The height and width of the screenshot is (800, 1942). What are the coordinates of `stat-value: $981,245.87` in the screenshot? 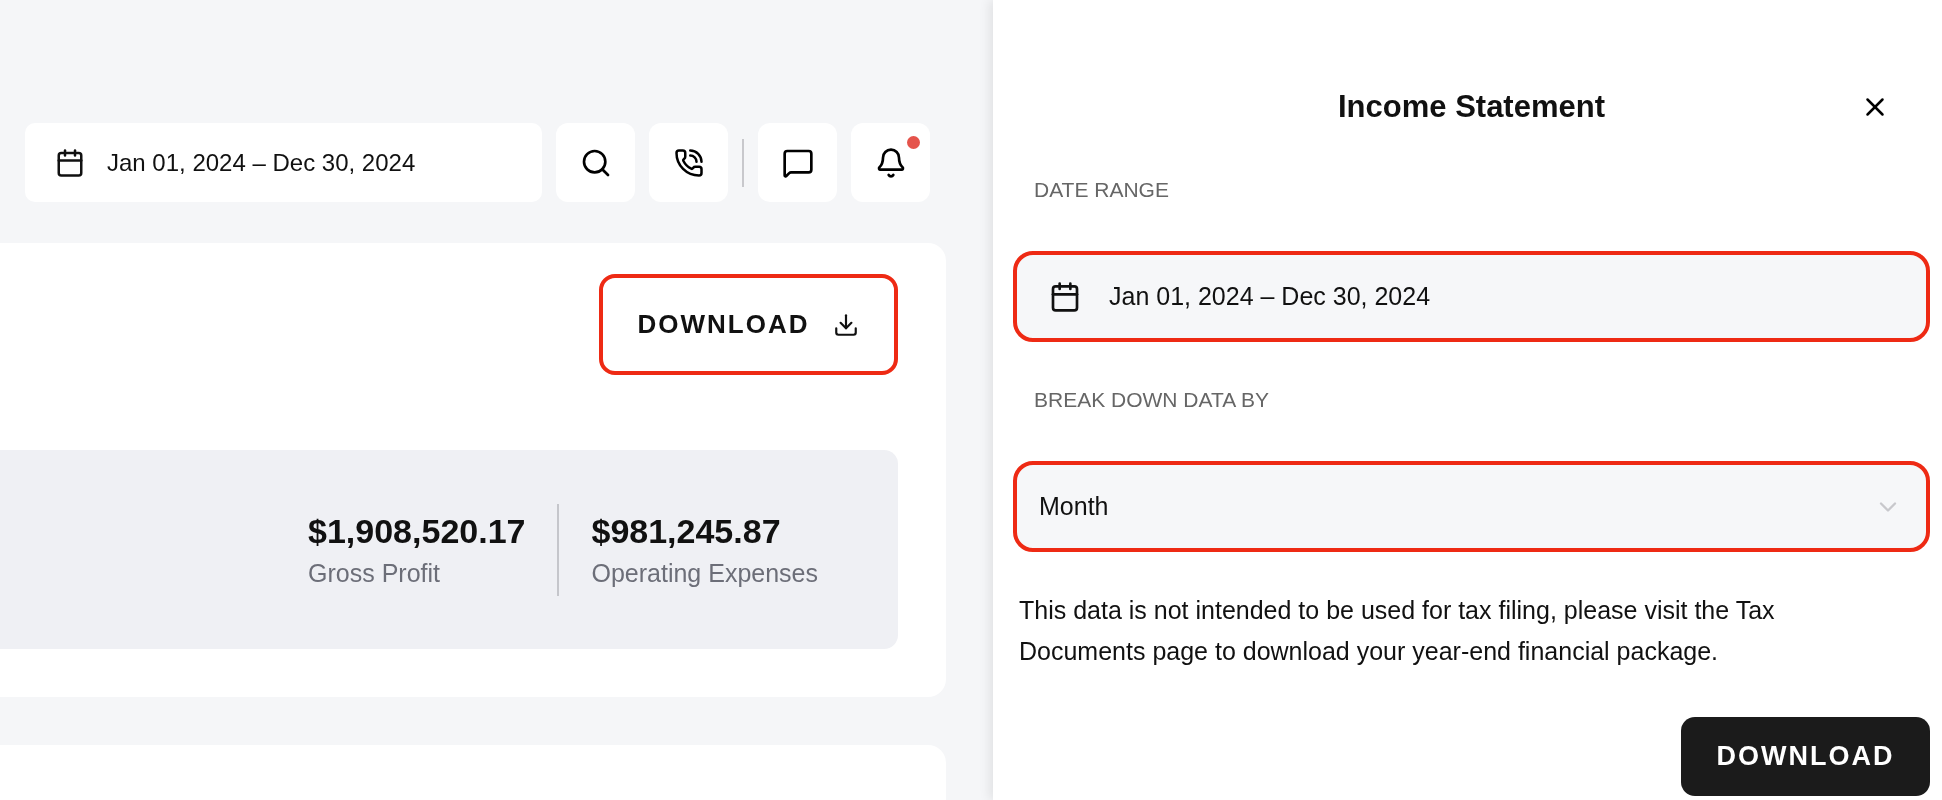 It's located at (686, 531).